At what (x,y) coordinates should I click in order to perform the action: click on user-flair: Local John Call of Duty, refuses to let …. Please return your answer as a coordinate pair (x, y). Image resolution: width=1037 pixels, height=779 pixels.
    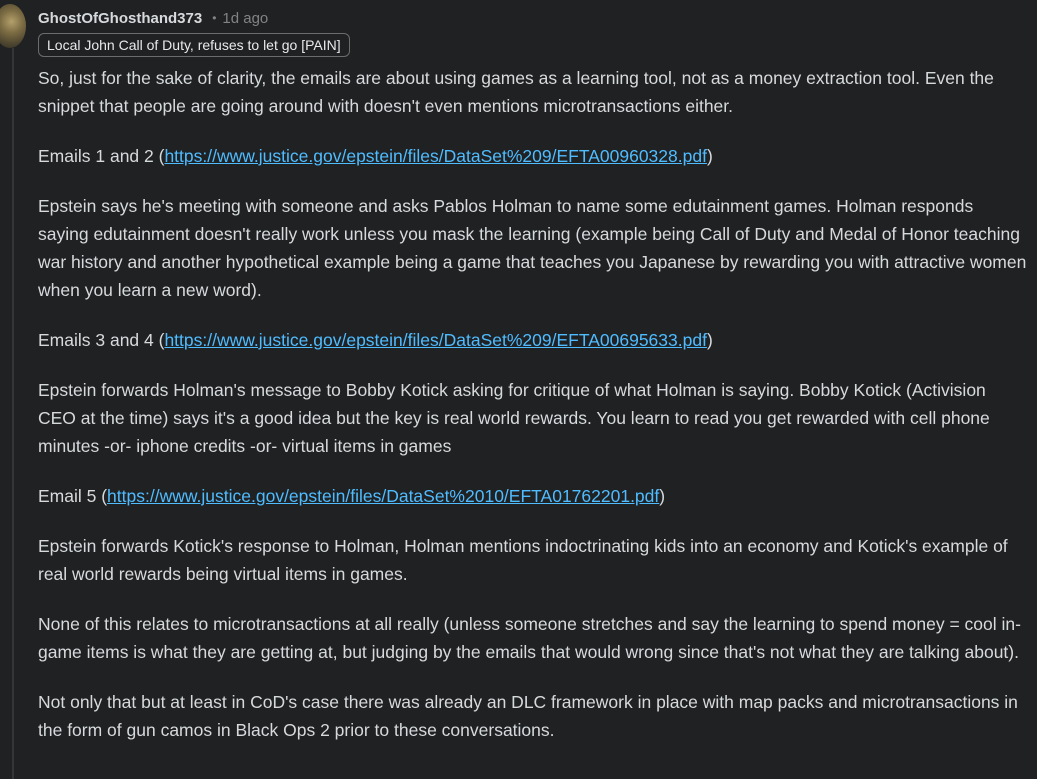
    Looking at the image, I should click on (194, 45).